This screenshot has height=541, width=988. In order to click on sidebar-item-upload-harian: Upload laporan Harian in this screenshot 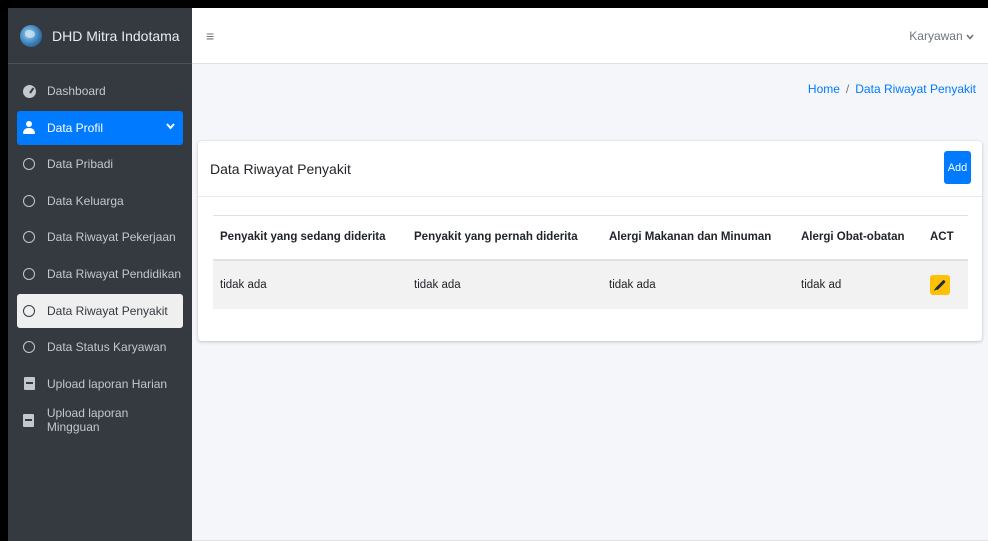, I will do `click(100, 384)`.